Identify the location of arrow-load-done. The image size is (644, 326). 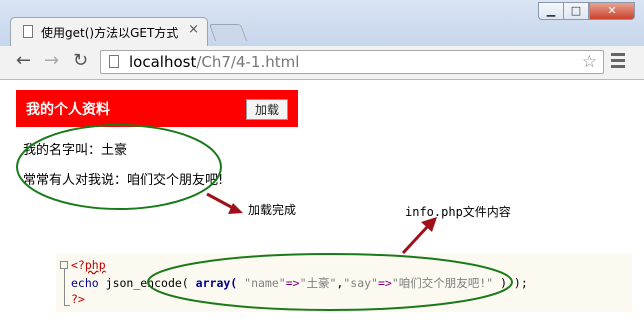
(220, 201).